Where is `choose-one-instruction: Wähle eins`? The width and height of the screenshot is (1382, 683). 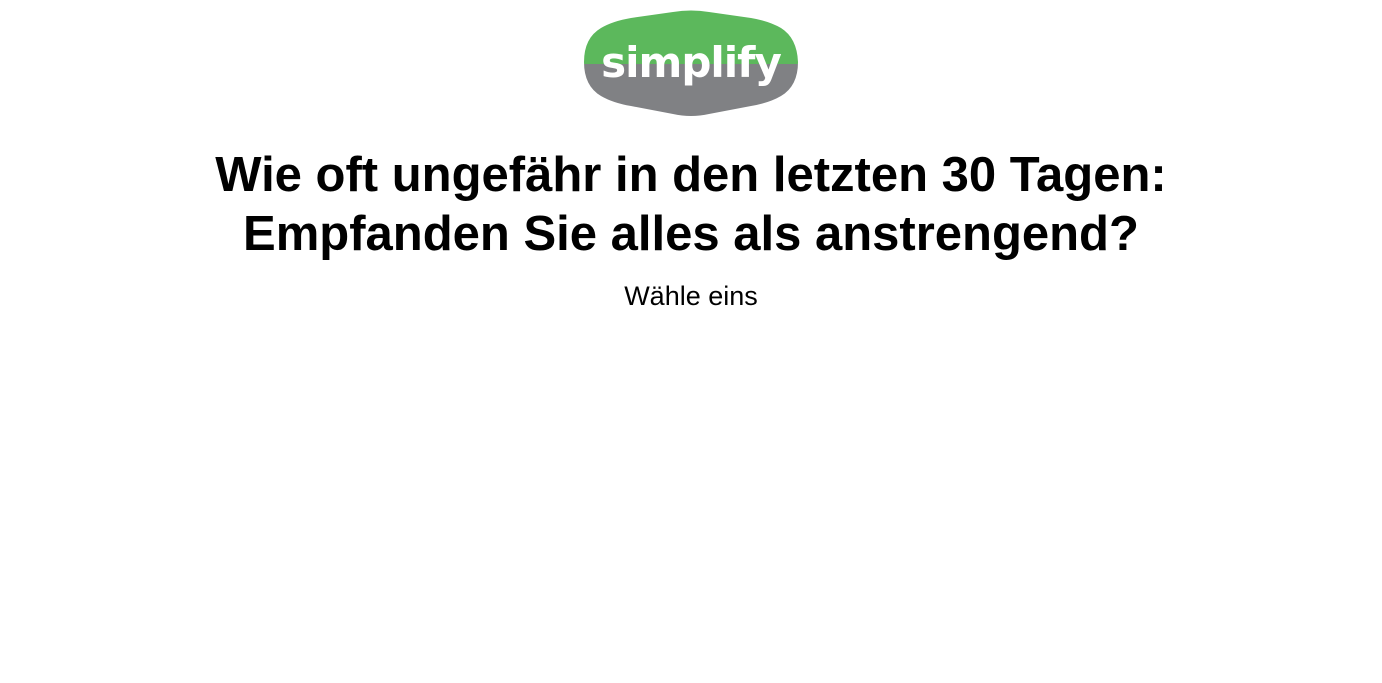 choose-one-instruction: Wähle eins is located at coordinates (691, 296).